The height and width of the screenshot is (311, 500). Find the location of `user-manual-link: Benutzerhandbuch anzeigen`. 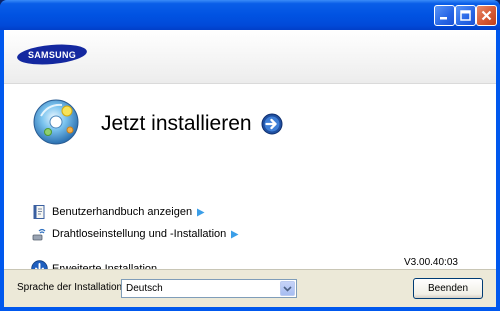

user-manual-link: Benutzerhandbuch anzeigen is located at coordinates (118, 212).